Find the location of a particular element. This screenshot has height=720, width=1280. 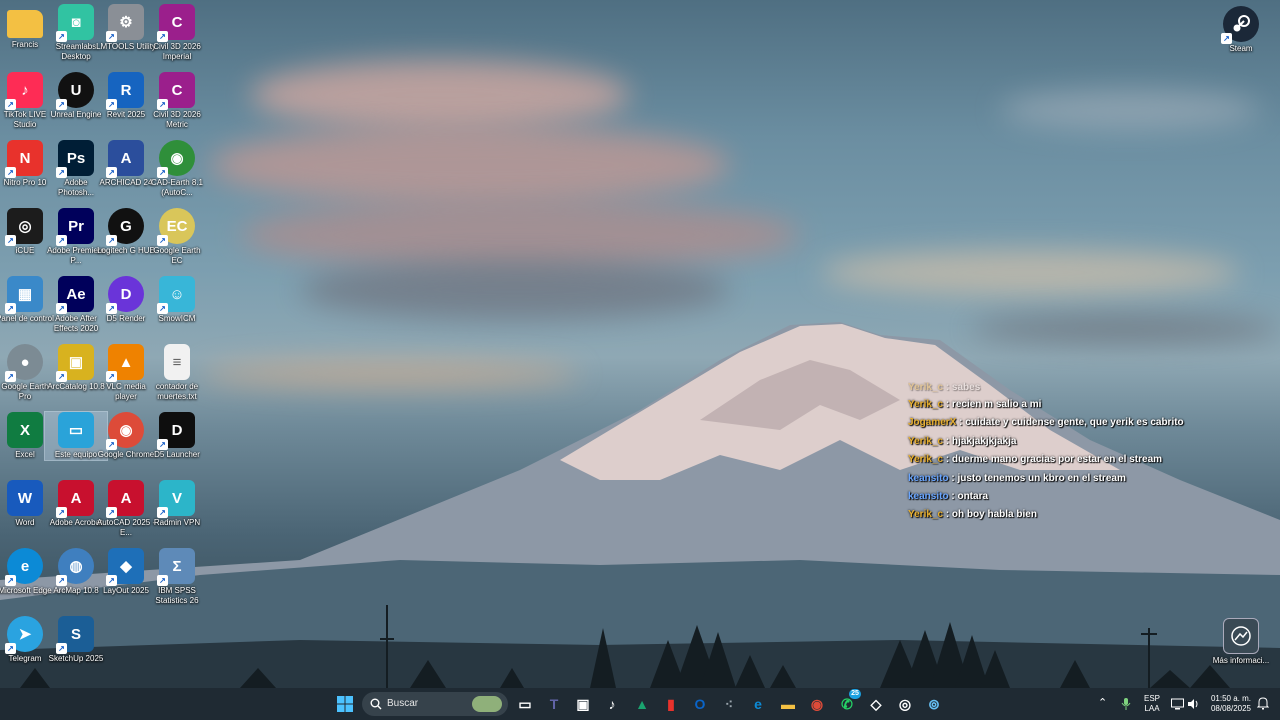

streamlabs-icon: ◙ ↗ is located at coordinates (75, 23).